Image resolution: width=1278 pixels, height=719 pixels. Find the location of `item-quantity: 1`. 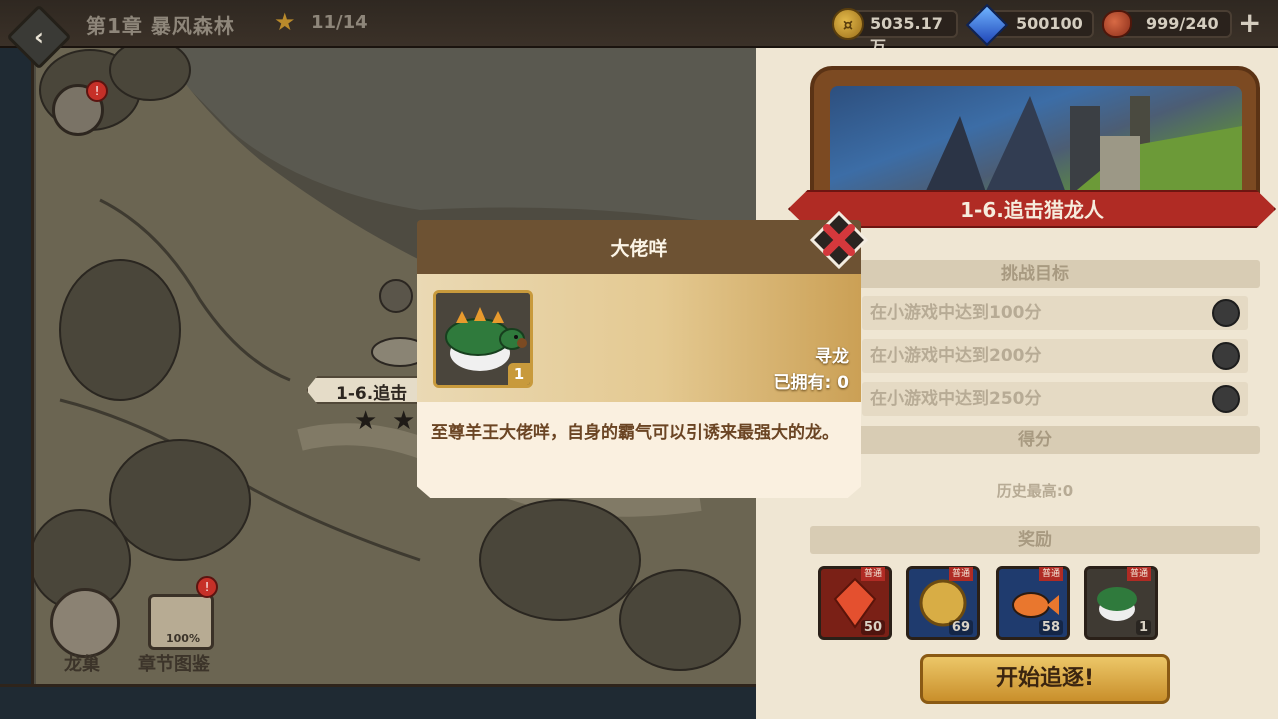

item-quantity: 1 is located at coordinates (519, 374).